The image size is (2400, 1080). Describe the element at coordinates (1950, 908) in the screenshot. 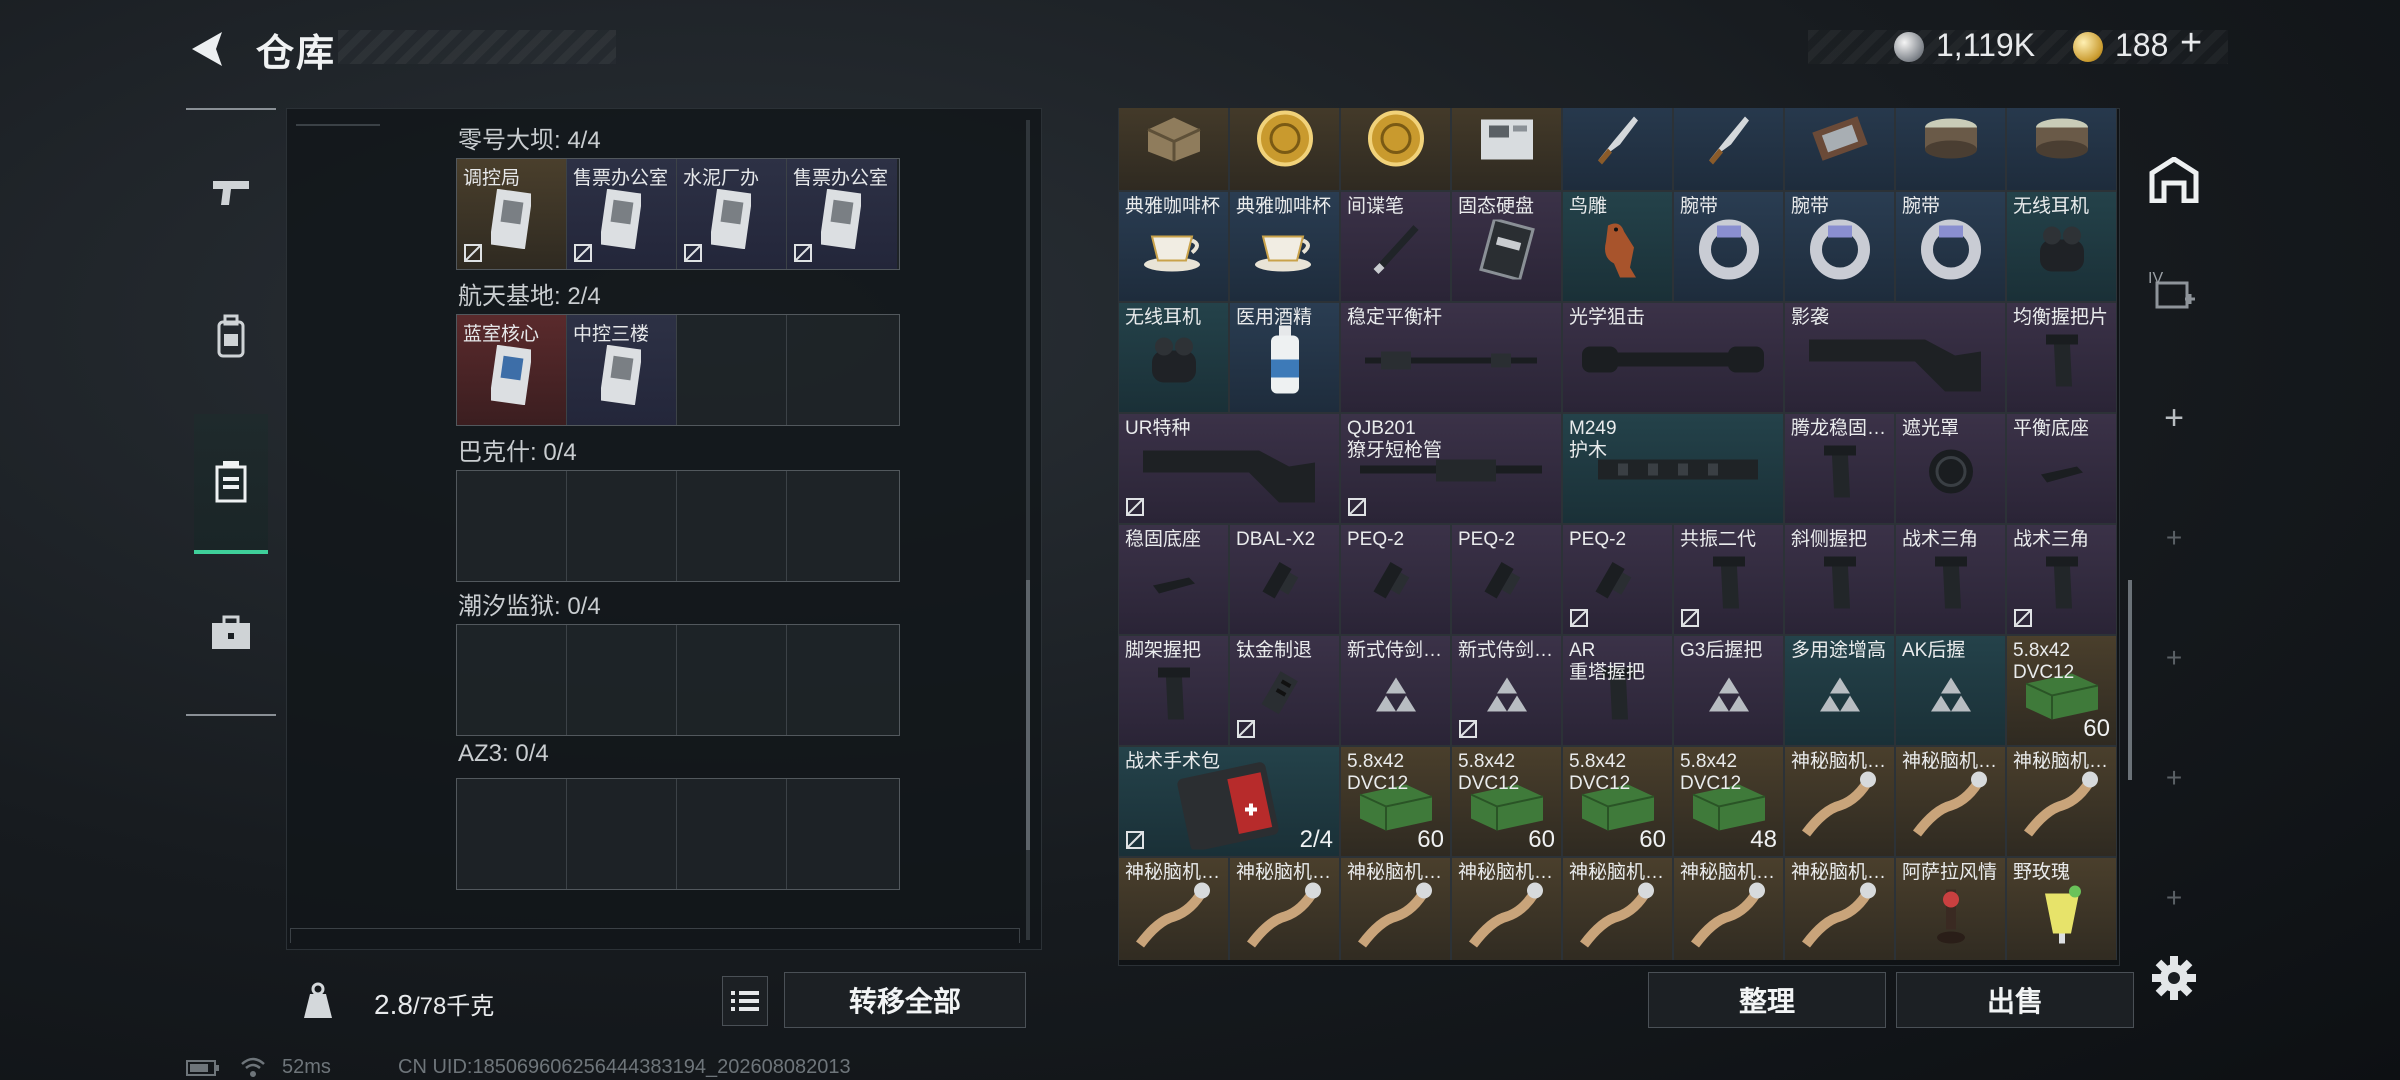

I see `stash-item: 阿萨拉风情` at that location.